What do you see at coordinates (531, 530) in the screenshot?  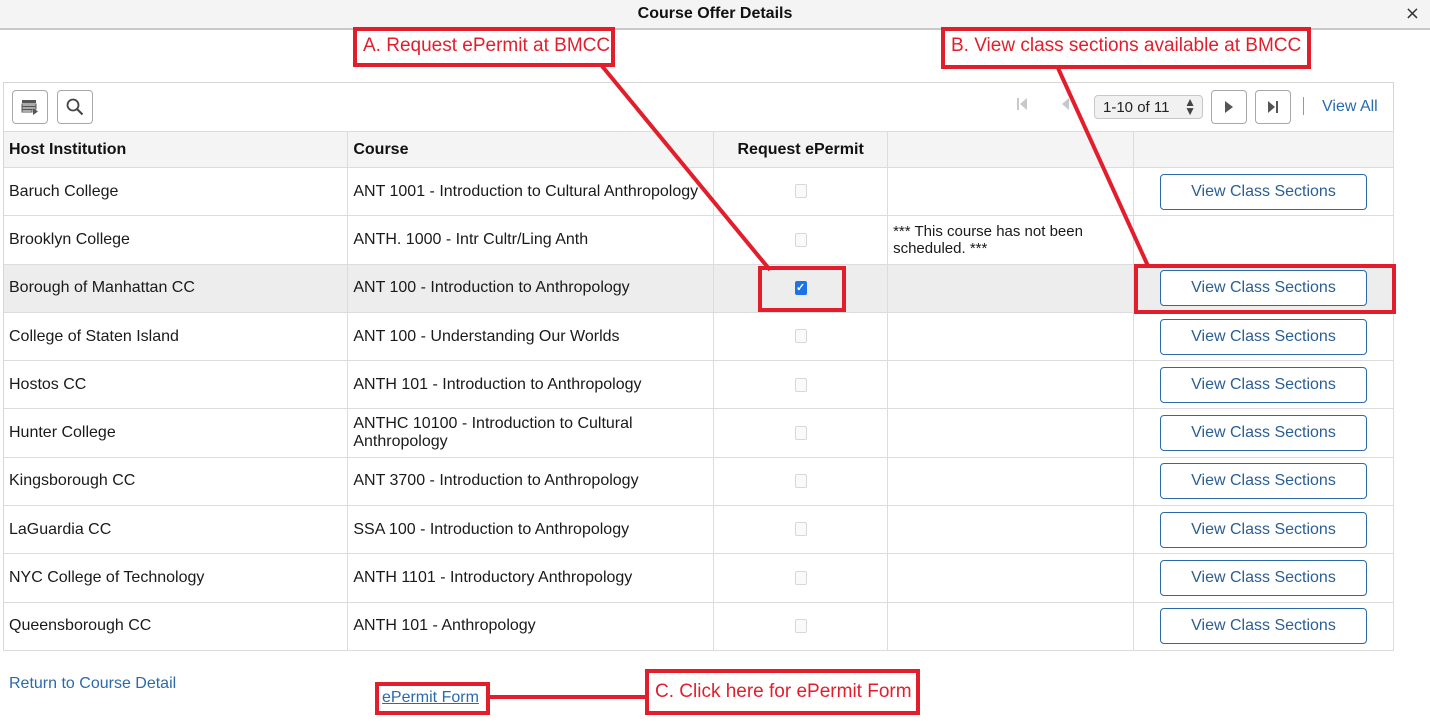 I see `course-cell: SSA 100 - Introduction to Anthropology` at bounding box center [531, 530].